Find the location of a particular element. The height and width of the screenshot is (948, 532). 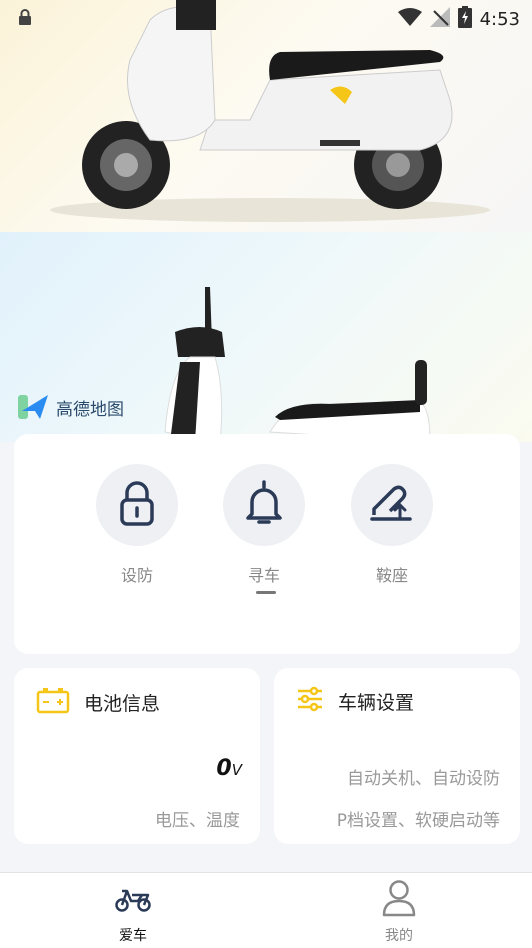

amap-logo: 高德地图 is located at coordinates (71, 407).